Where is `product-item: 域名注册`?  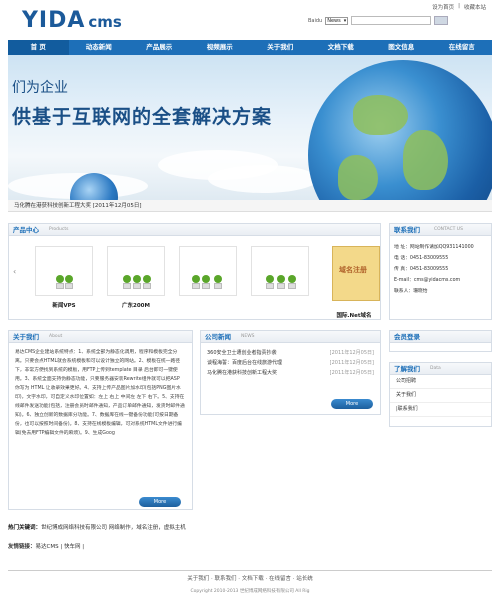
product-item: 域名注册 is located at coordinates (356, 273).